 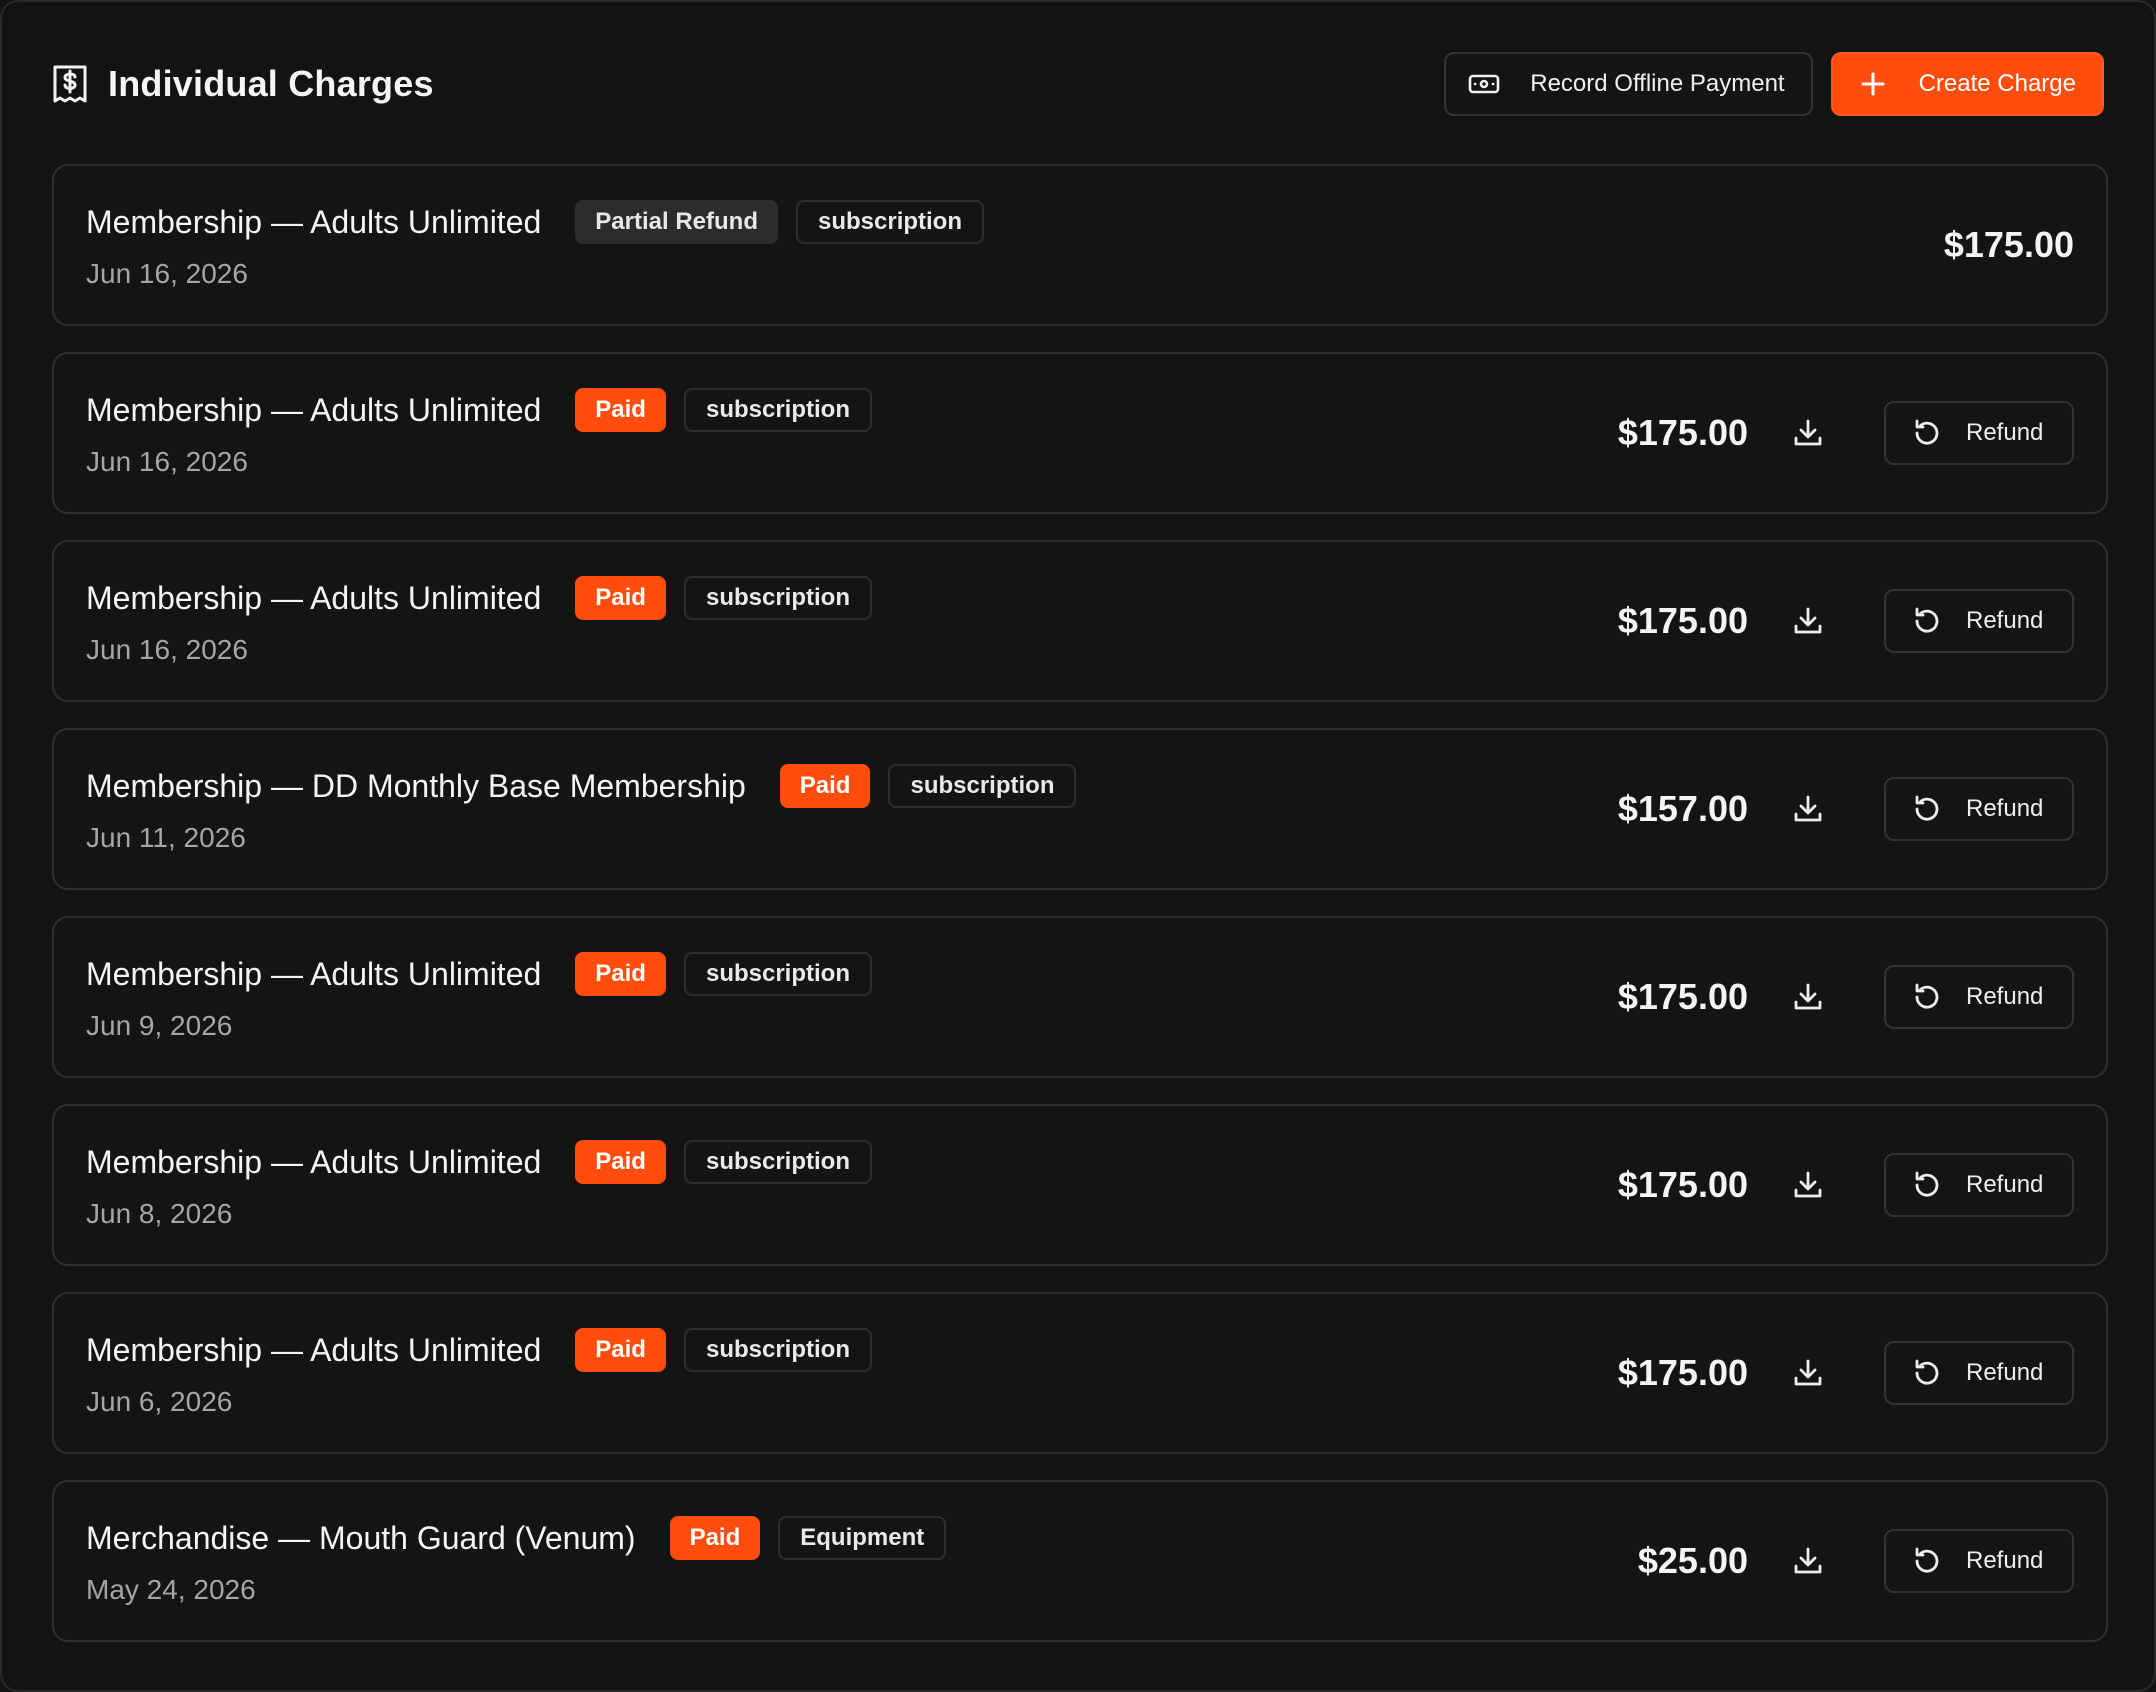 I want to click on charge-title: Membership — DD Monthly Base Membership, so click(x=416, y=785).